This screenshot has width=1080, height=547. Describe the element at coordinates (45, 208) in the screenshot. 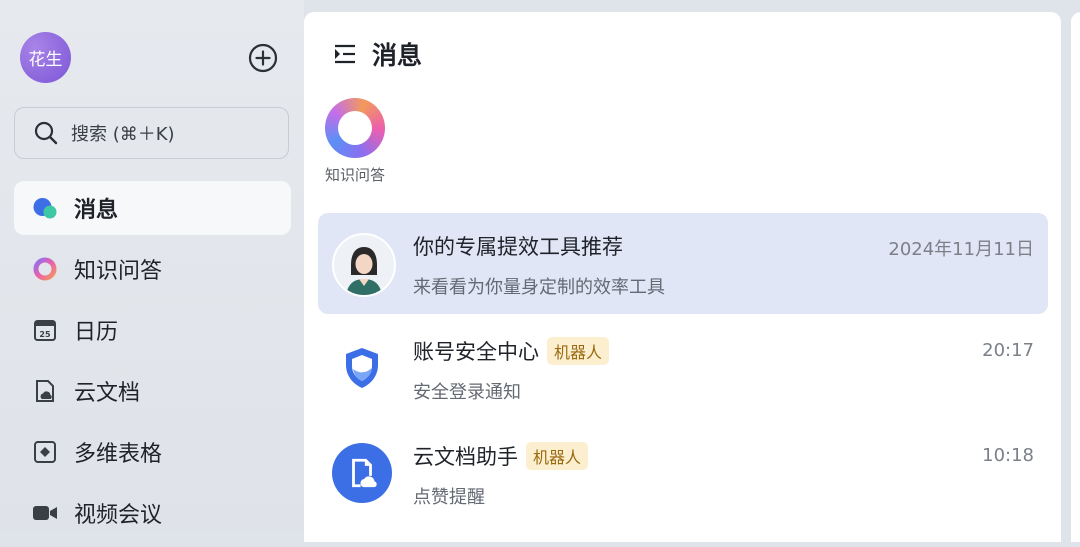

I see `chat-bubble-icon` at that location.